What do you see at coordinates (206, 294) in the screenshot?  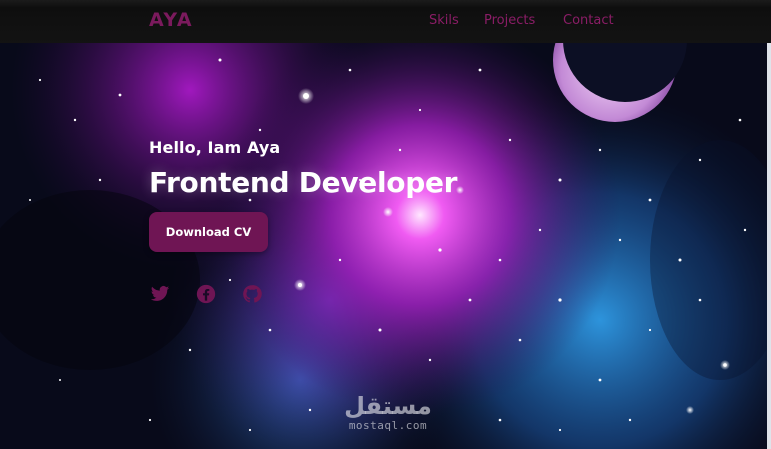 I see `facebook-icon` at bounding box center [206, 294].